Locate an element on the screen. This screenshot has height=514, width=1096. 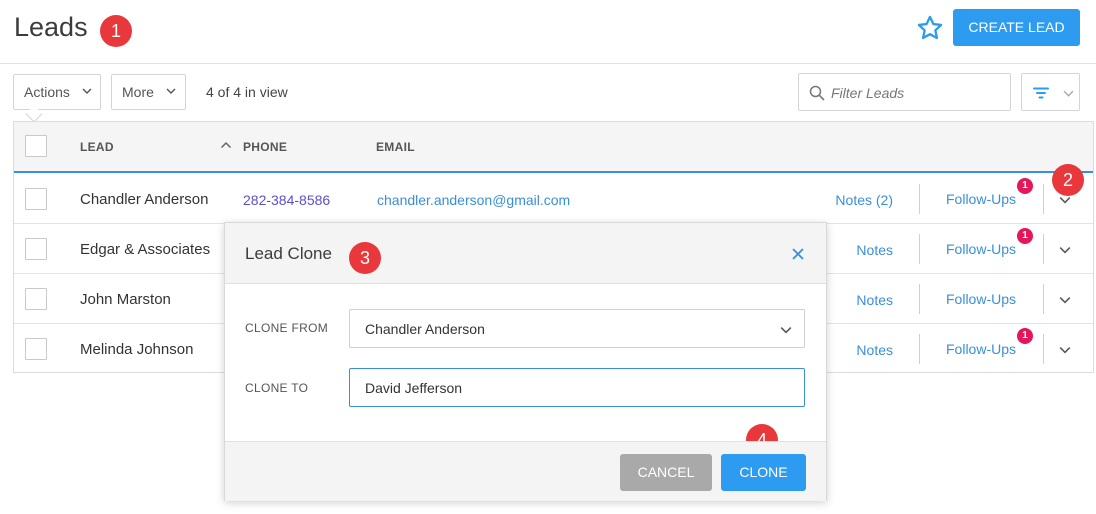
actions-dropdown: Actions is located at coordinates (57, 92).